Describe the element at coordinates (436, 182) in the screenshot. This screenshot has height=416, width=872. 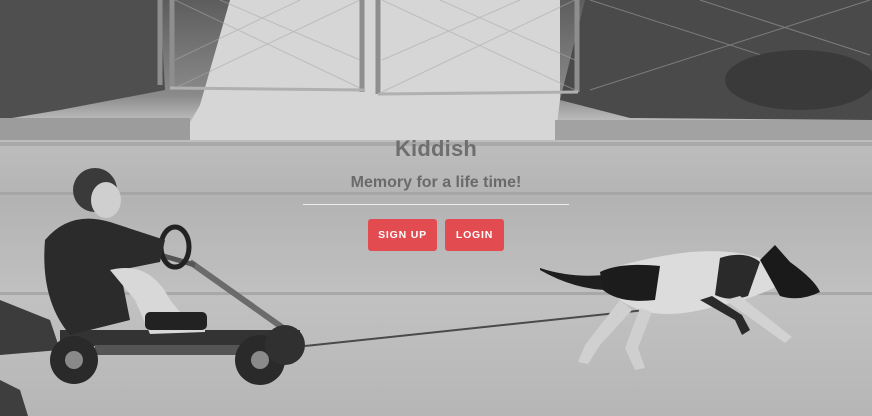
I see `hero-subtitle: Memory for a life time!` at that location.